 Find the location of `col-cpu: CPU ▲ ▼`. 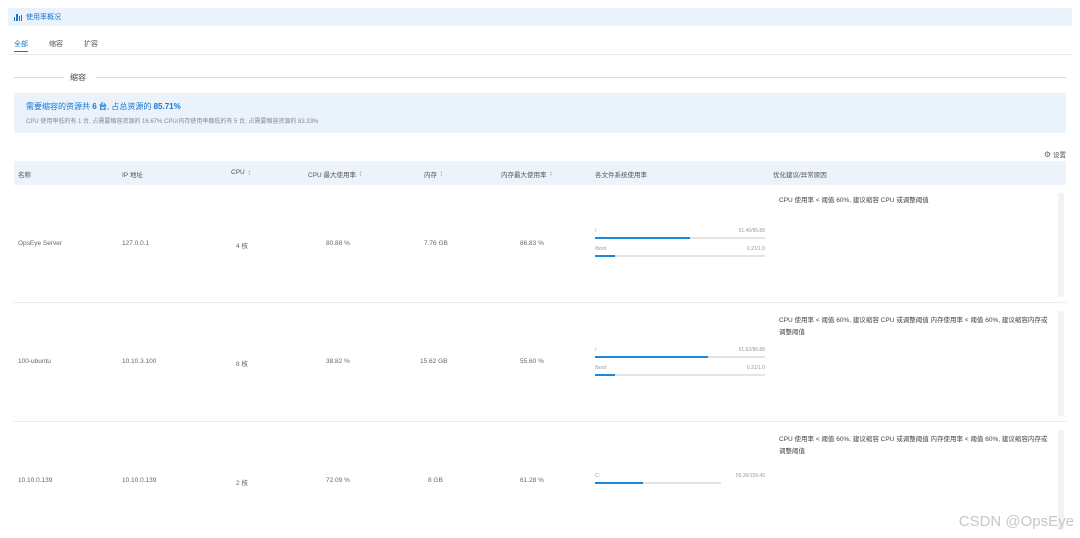

col-cpu: CPU ▲ ▼ is located at coordinates (241, 172).